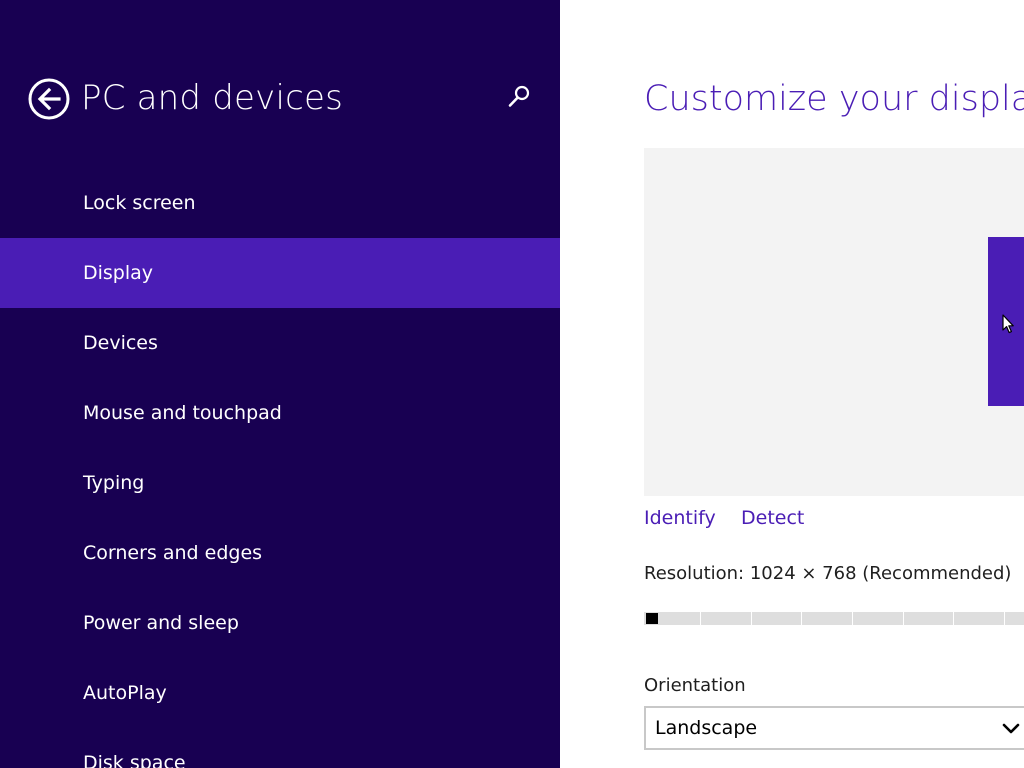 The image size is (1024, 768). I want to click on nav-item-corners-and-edges: Corners and edges, so click(280, 553).